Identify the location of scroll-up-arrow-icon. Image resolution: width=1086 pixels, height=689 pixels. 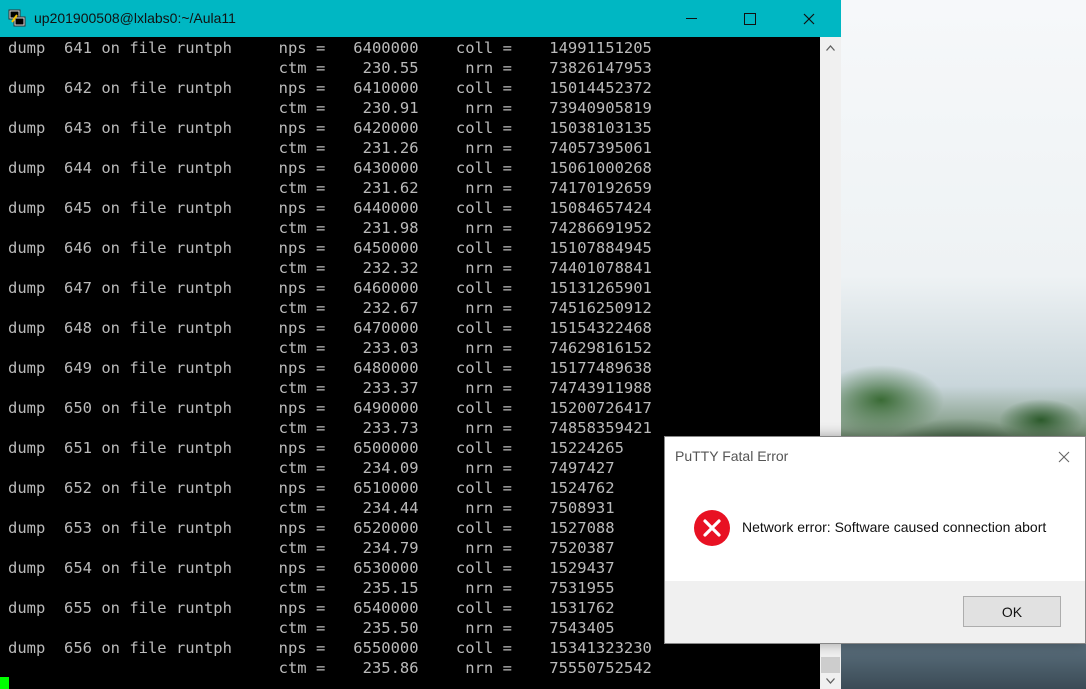
(830, 47).